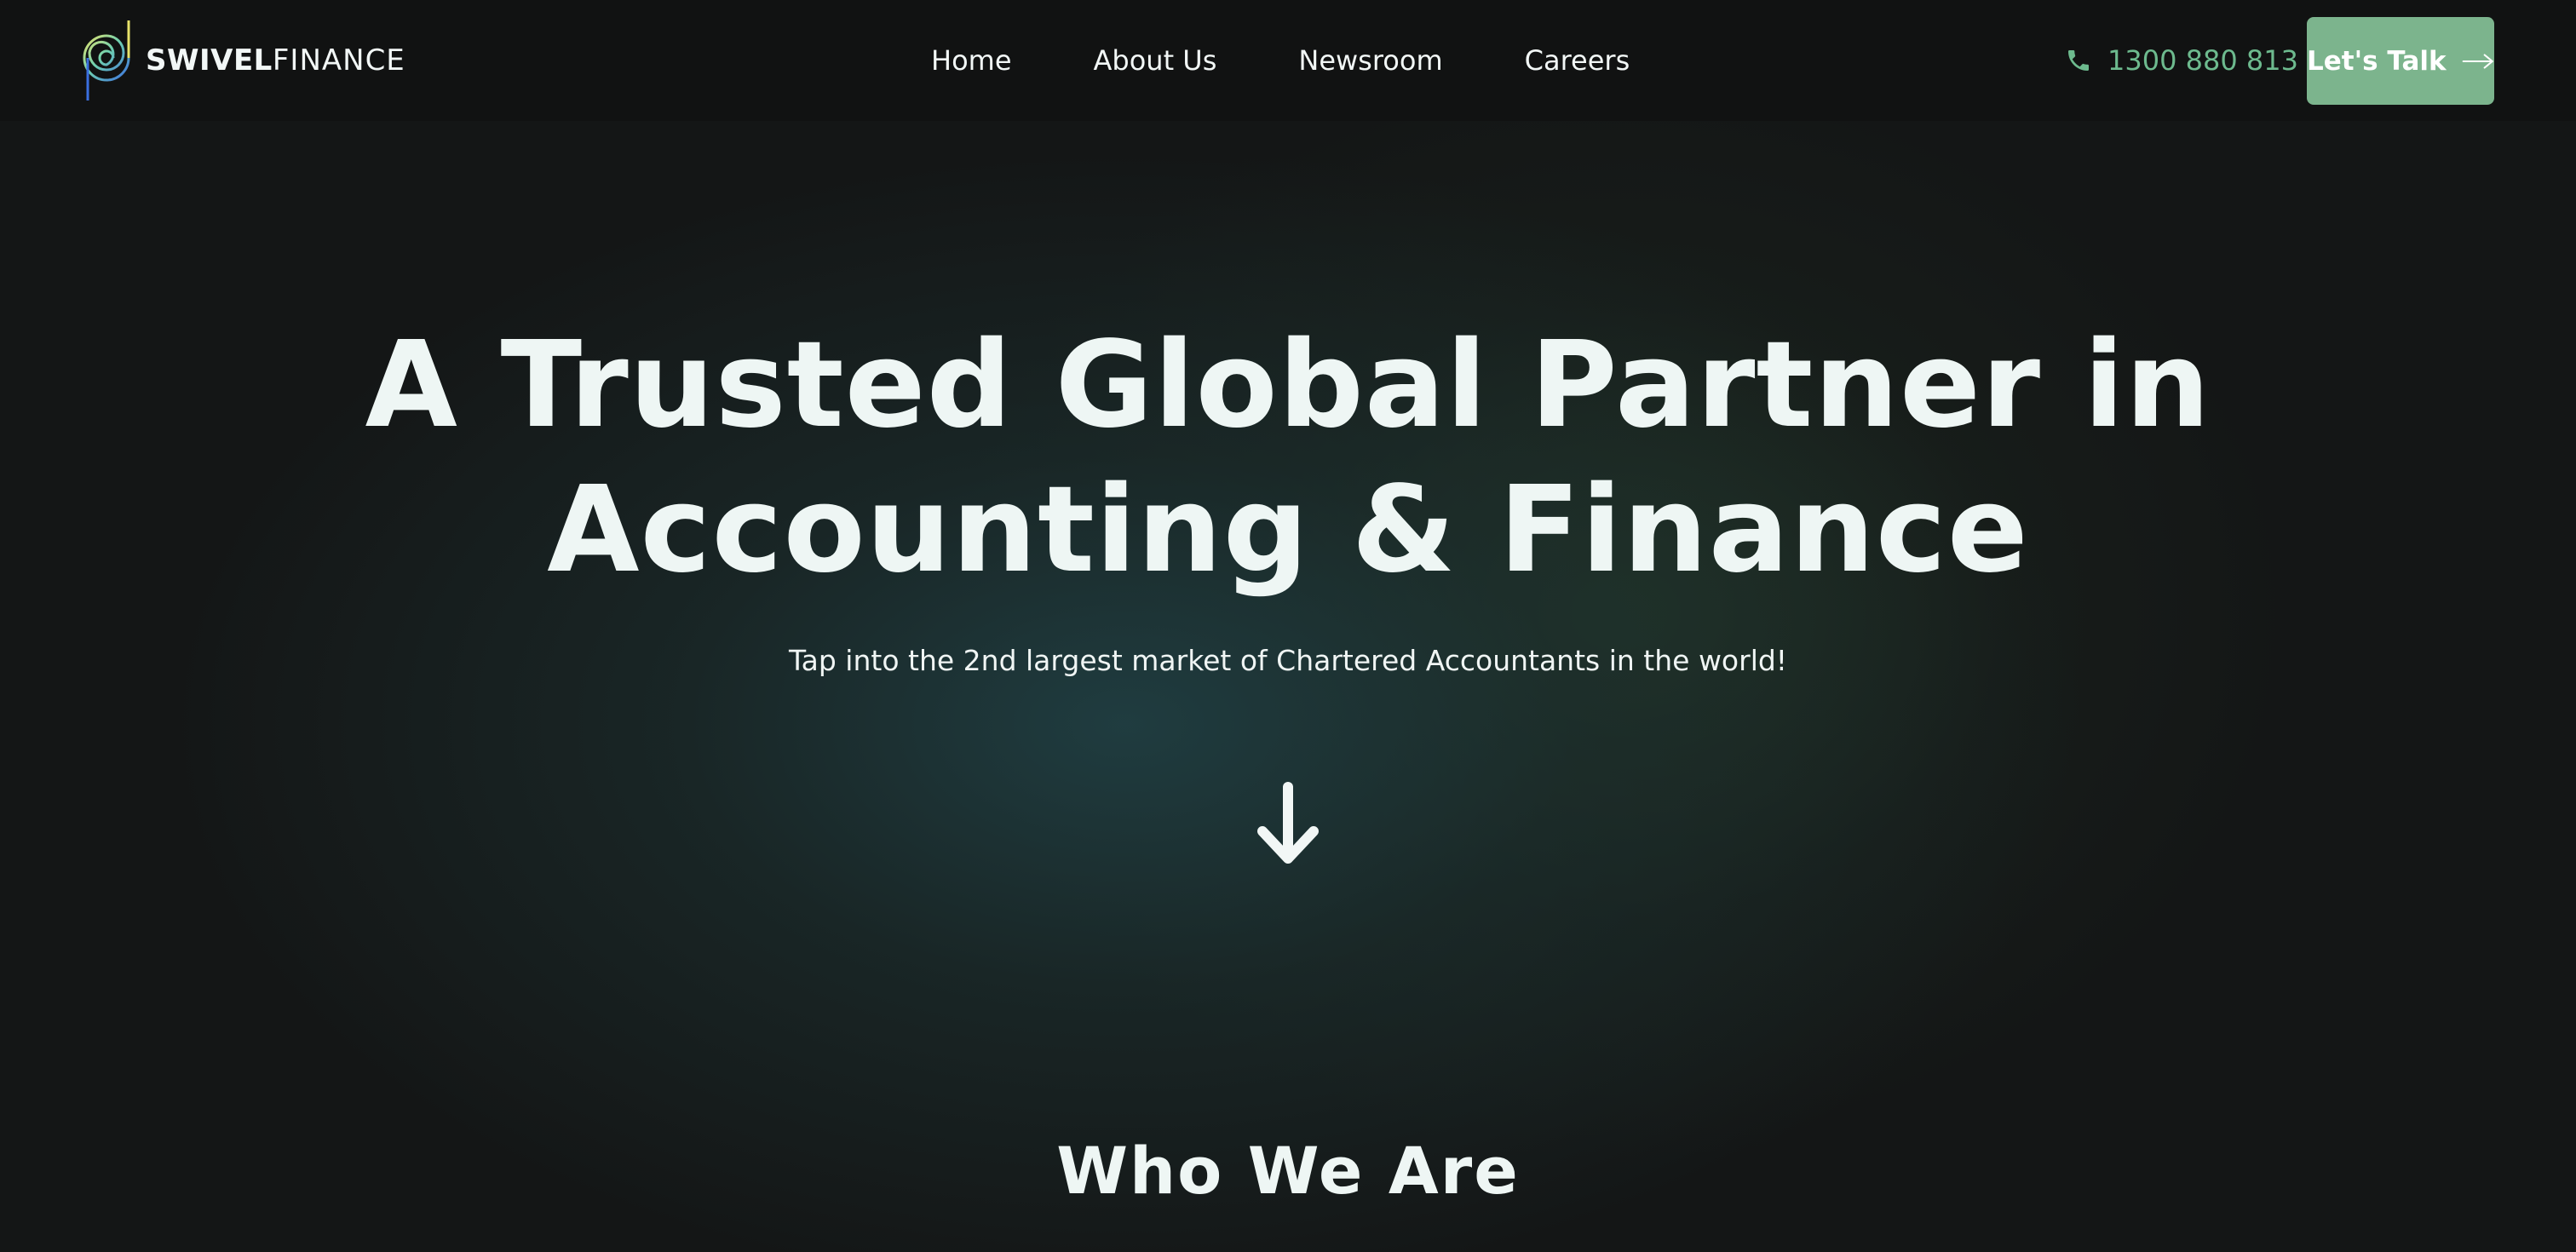 This screenshot has height=1252, width=2576. What do you see at coordinates (2377, 61) in the screenshot?
I see `lets-talk-label: Let's Talk` at bounding box center [2377, 61].